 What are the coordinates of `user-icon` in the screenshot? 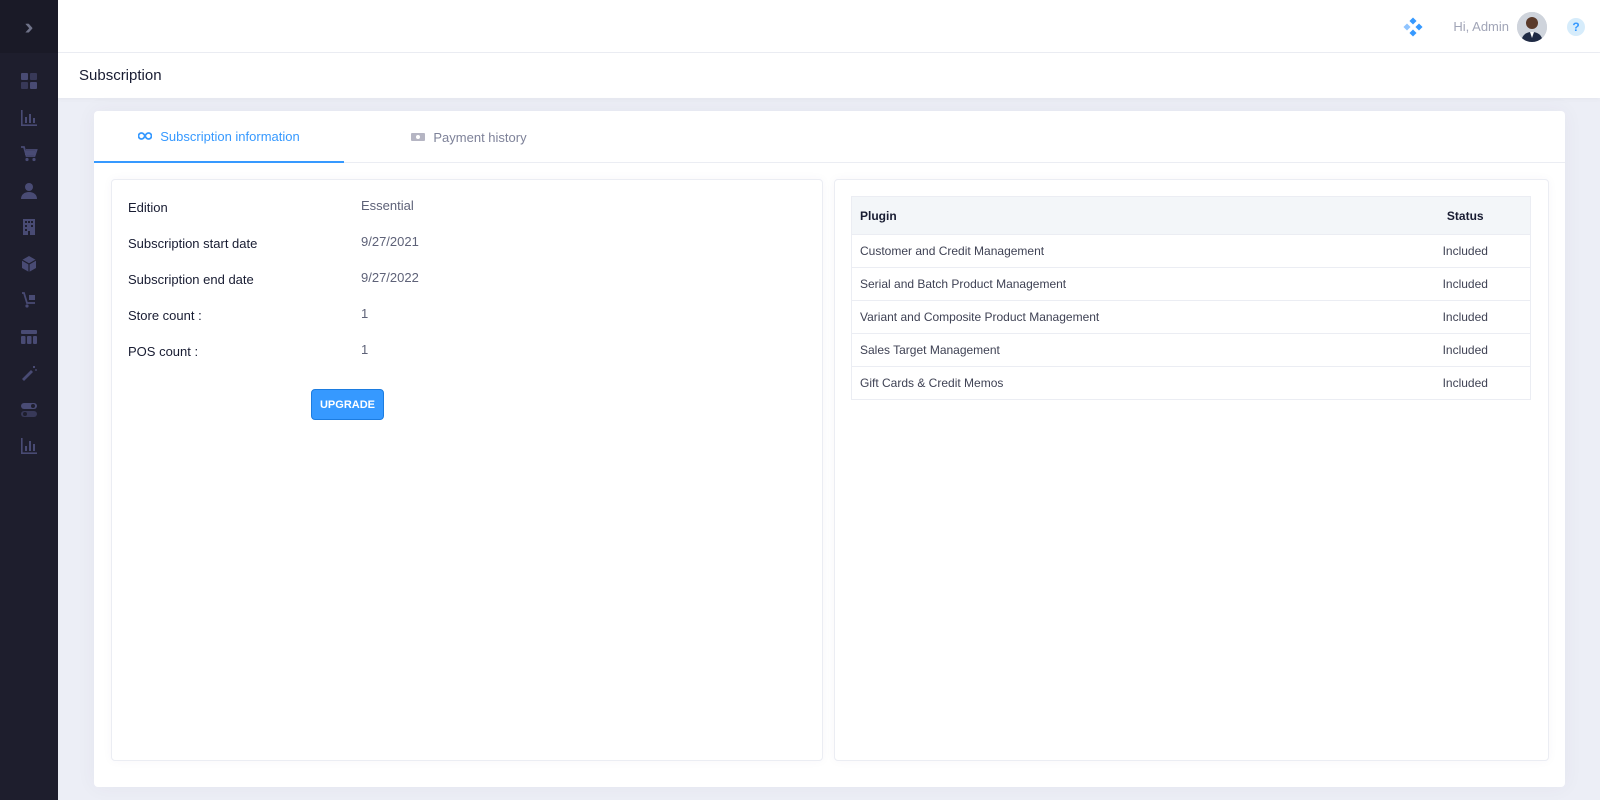 It's located at (29, 190).